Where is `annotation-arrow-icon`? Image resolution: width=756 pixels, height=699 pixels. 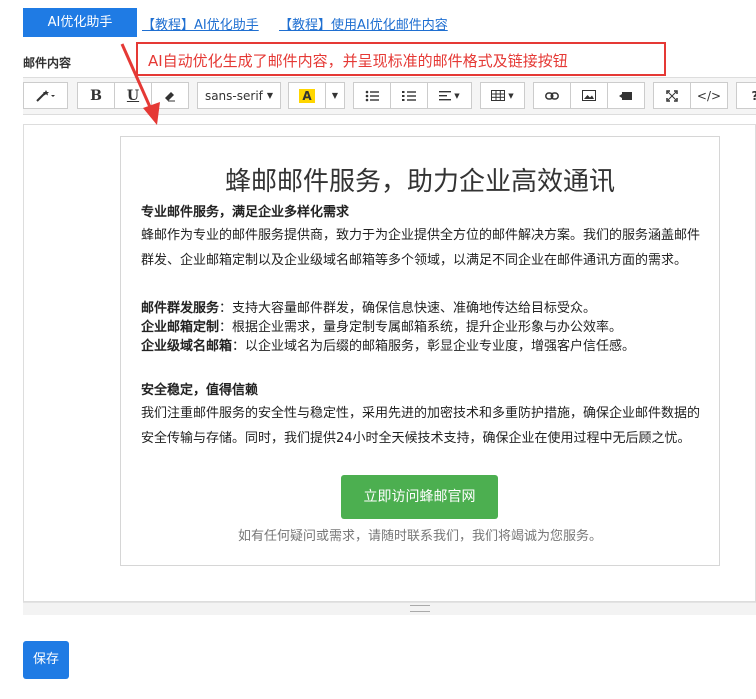 annotation-arrow-icon is located at coordinates (140, 84).